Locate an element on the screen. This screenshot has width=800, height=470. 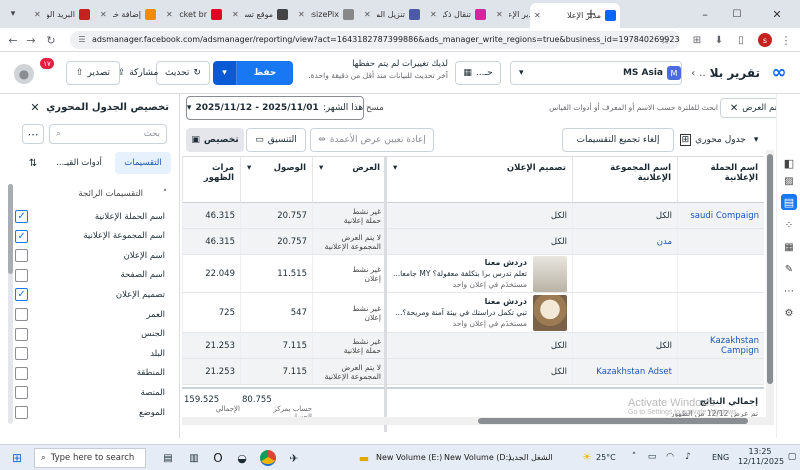
remove-grouping-button: إلغاء تجميع التقسيمات is located at coordinates (618, 140).